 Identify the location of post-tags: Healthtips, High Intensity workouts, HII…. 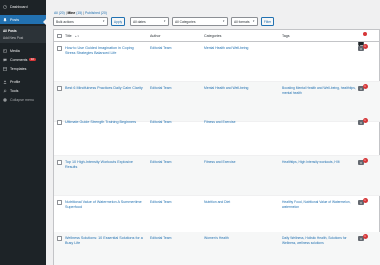
(319, 162).